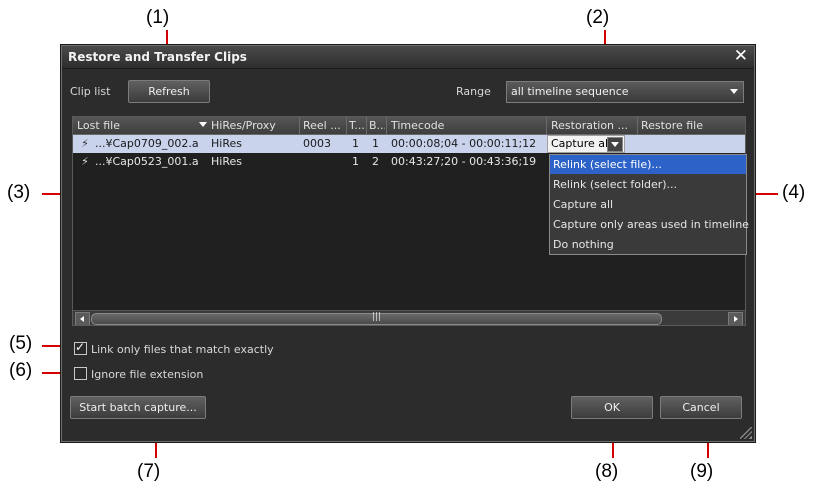  What do you see at coordinates (147, 143) in the screenshot?
I see `cell-lost-file: ...¥Cap0709_002.a` at bounding box center [147, 143].